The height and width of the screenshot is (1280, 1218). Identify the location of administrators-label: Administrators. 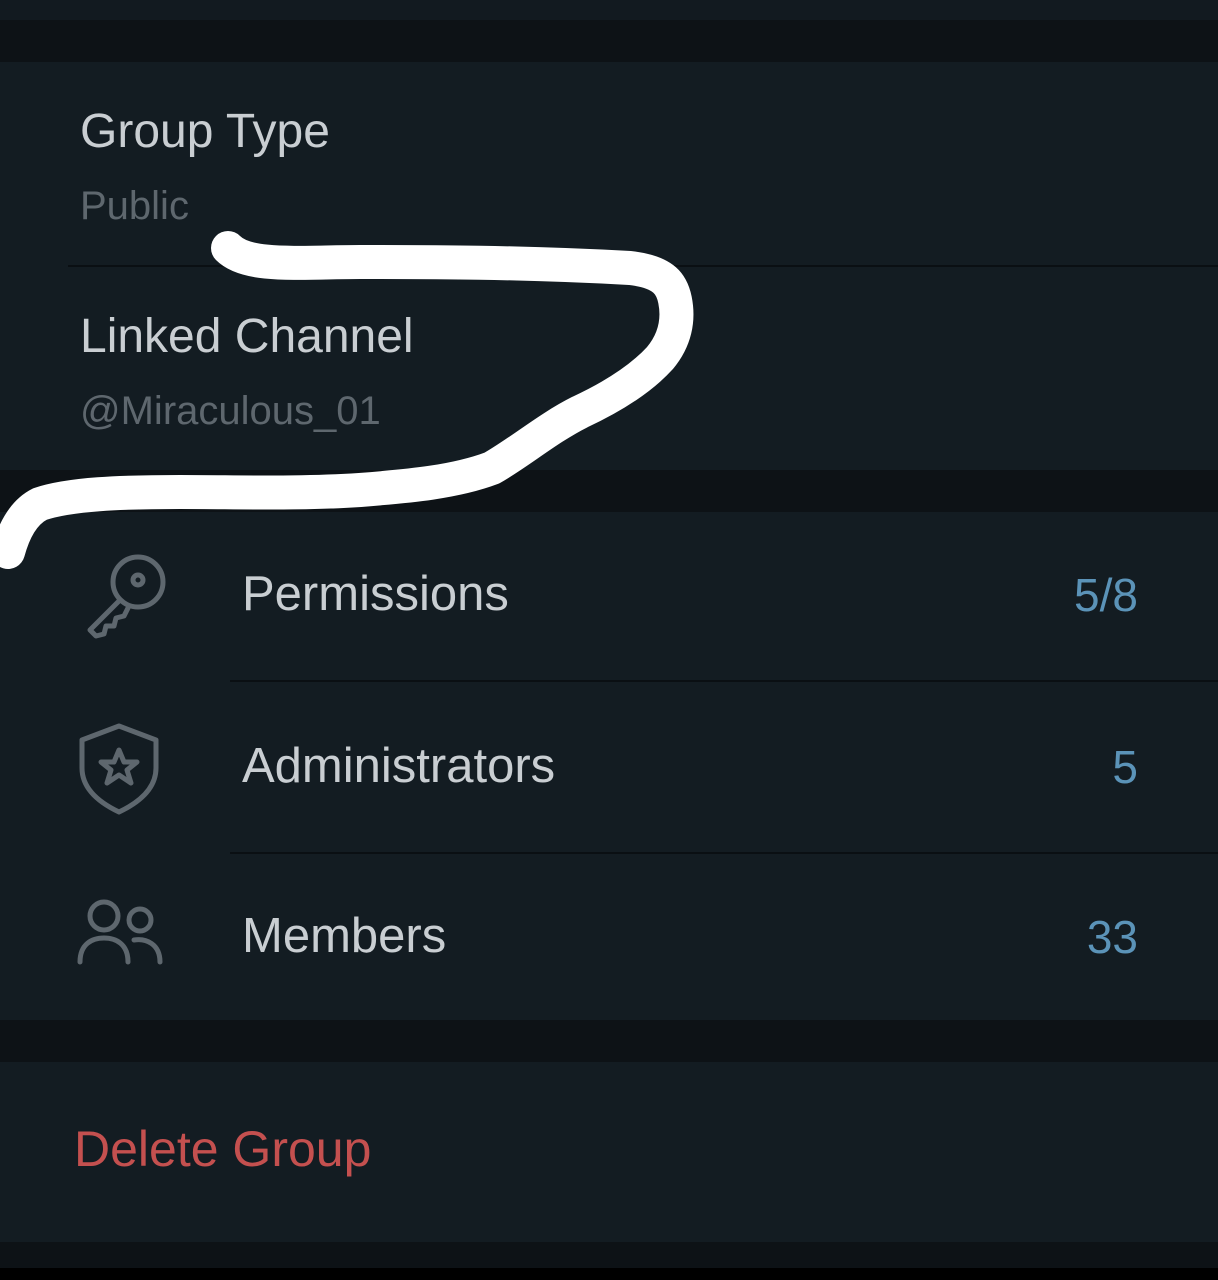
(399, 766).